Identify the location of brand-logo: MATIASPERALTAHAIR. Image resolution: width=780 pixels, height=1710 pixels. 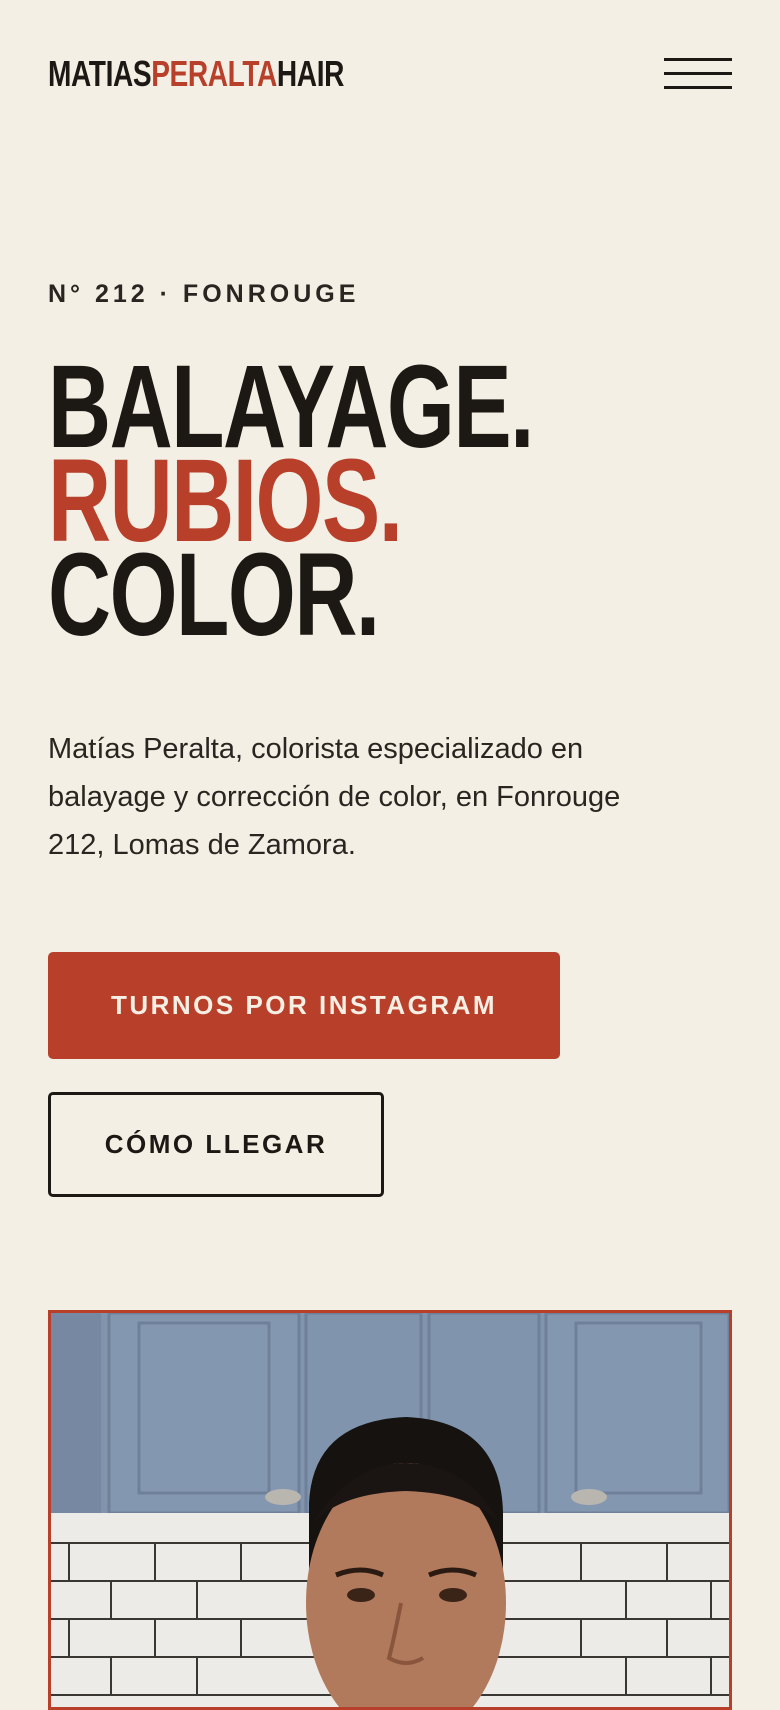
(196, 74).